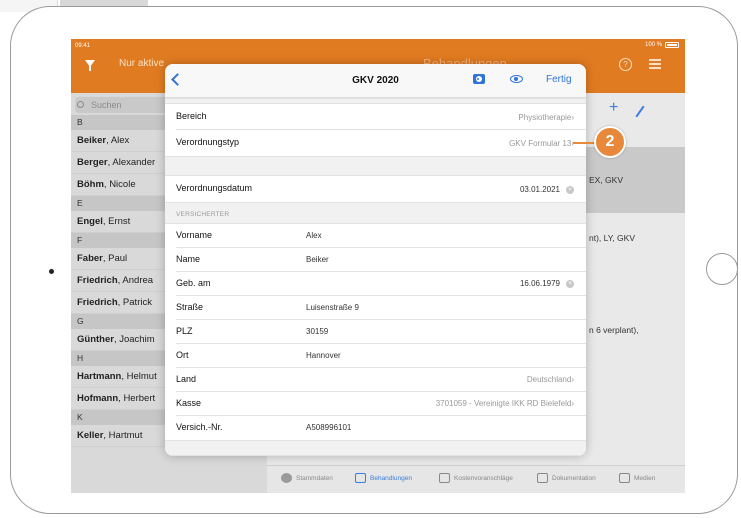 The height and width of the screenshot is (518, 741). What do you see at coordinates (542, 478) in the screenshot?
I see `document-edit-icon` at bounding box center [542, 478].